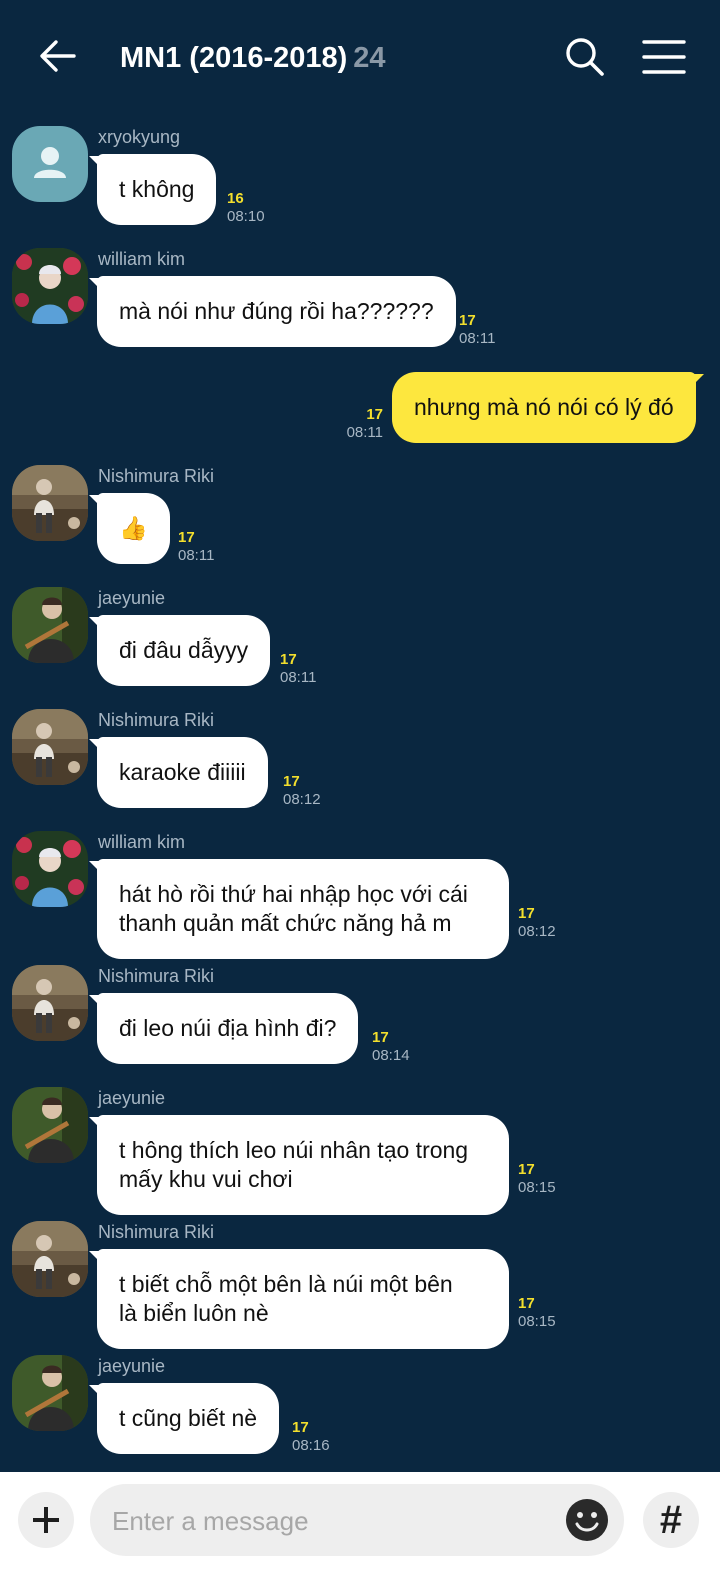  I want to click on menu-button, so click(664, 57).